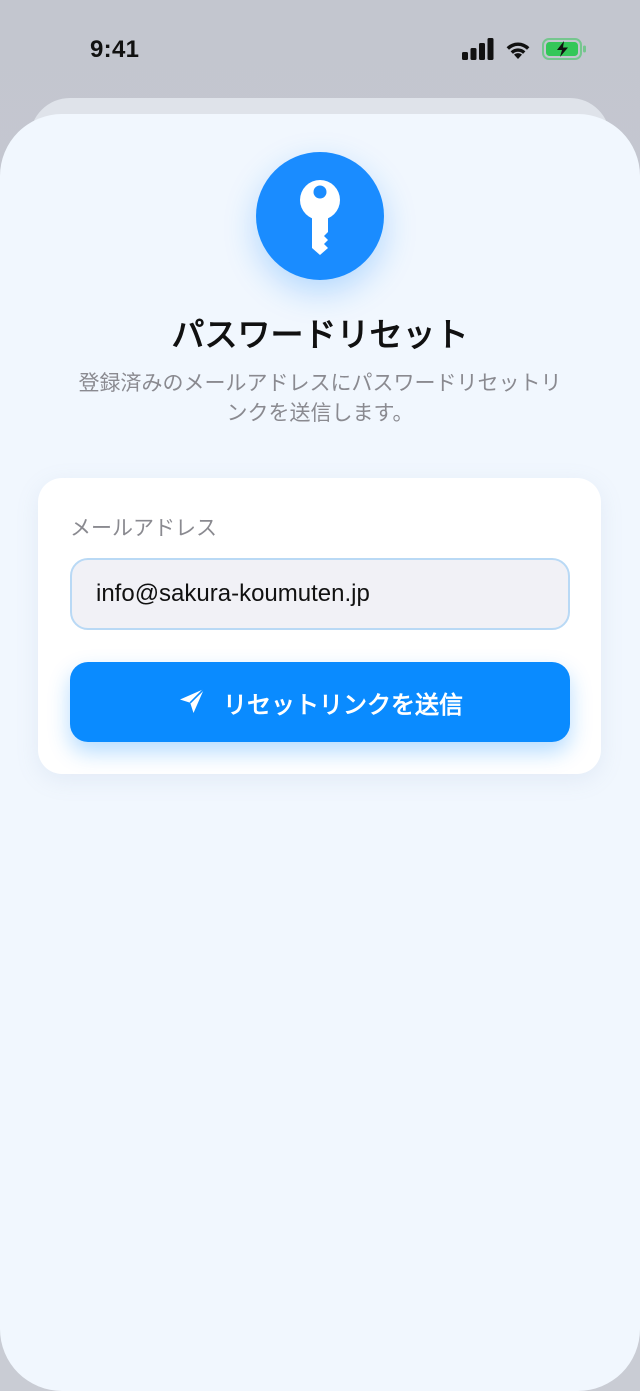  What do you see at coordinates (343, 704) in the screenshot?
I see `send-button-label: リセットリンクを送信` at bounding box center [343, 704].